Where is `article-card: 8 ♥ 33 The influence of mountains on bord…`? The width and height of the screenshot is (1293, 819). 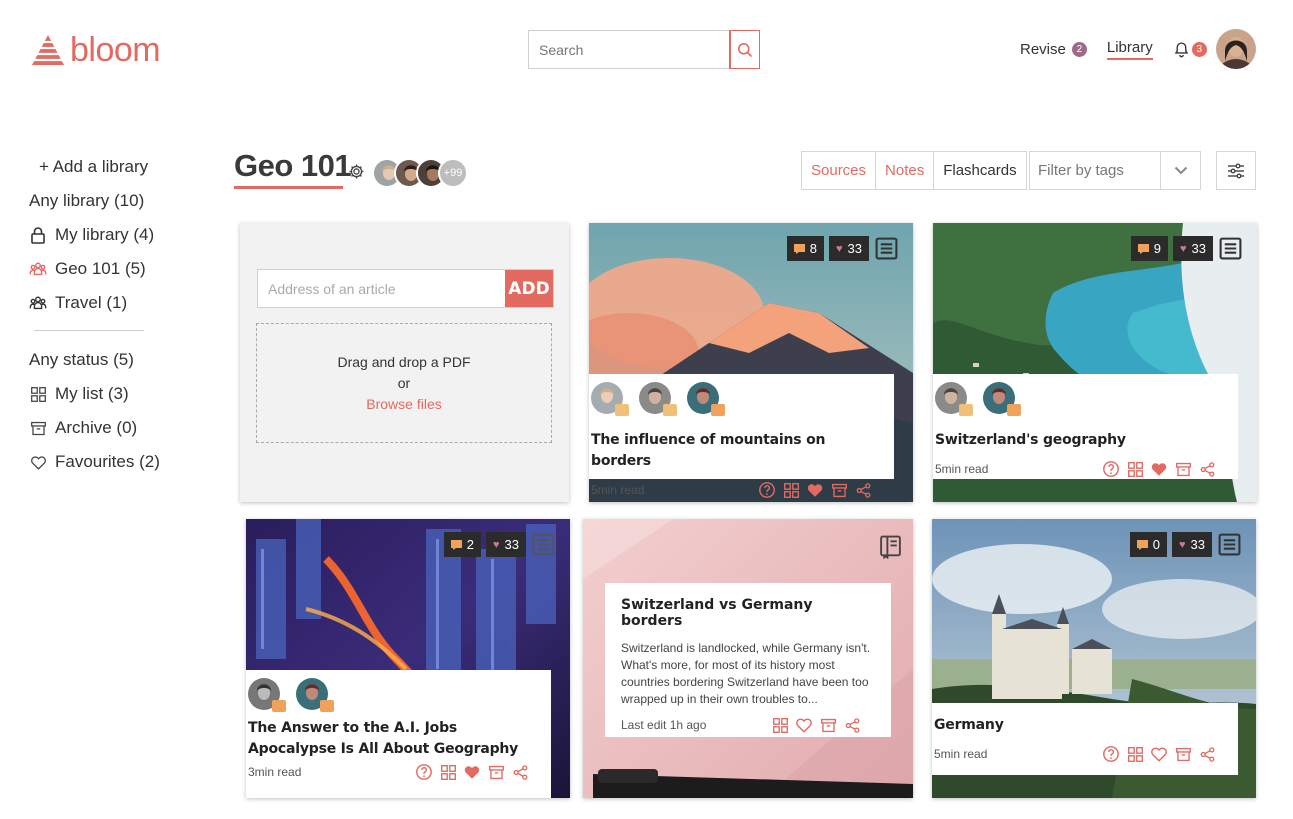 article-card: 8 ♥ 33 The influence of mountains on bord… is located at coordinates (751, 362).